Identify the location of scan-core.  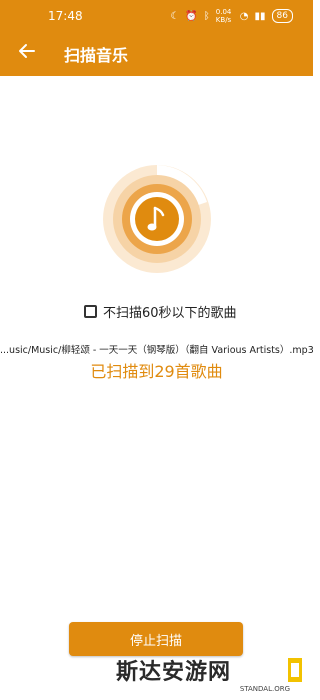
(157, 219).